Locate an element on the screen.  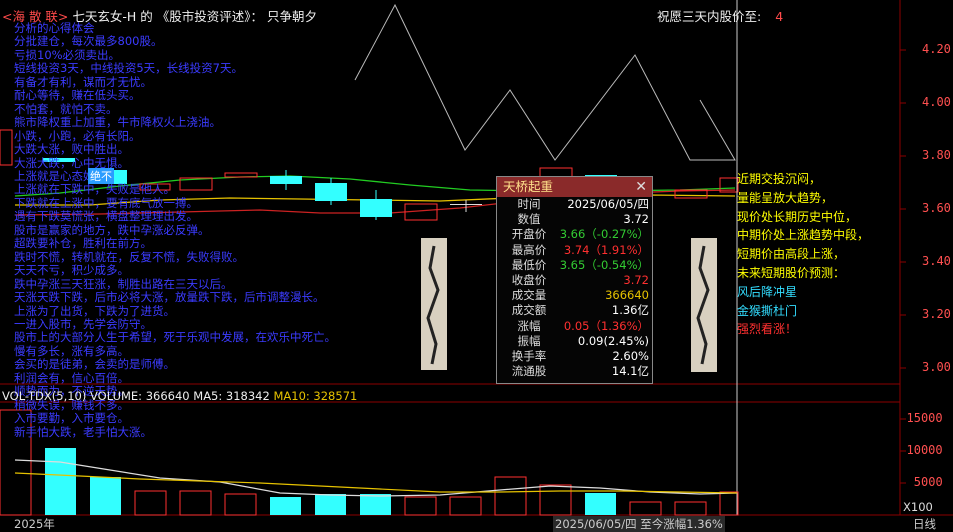
prediction-note: 短期价由高段上涨， is located at coordinates (791, 254).